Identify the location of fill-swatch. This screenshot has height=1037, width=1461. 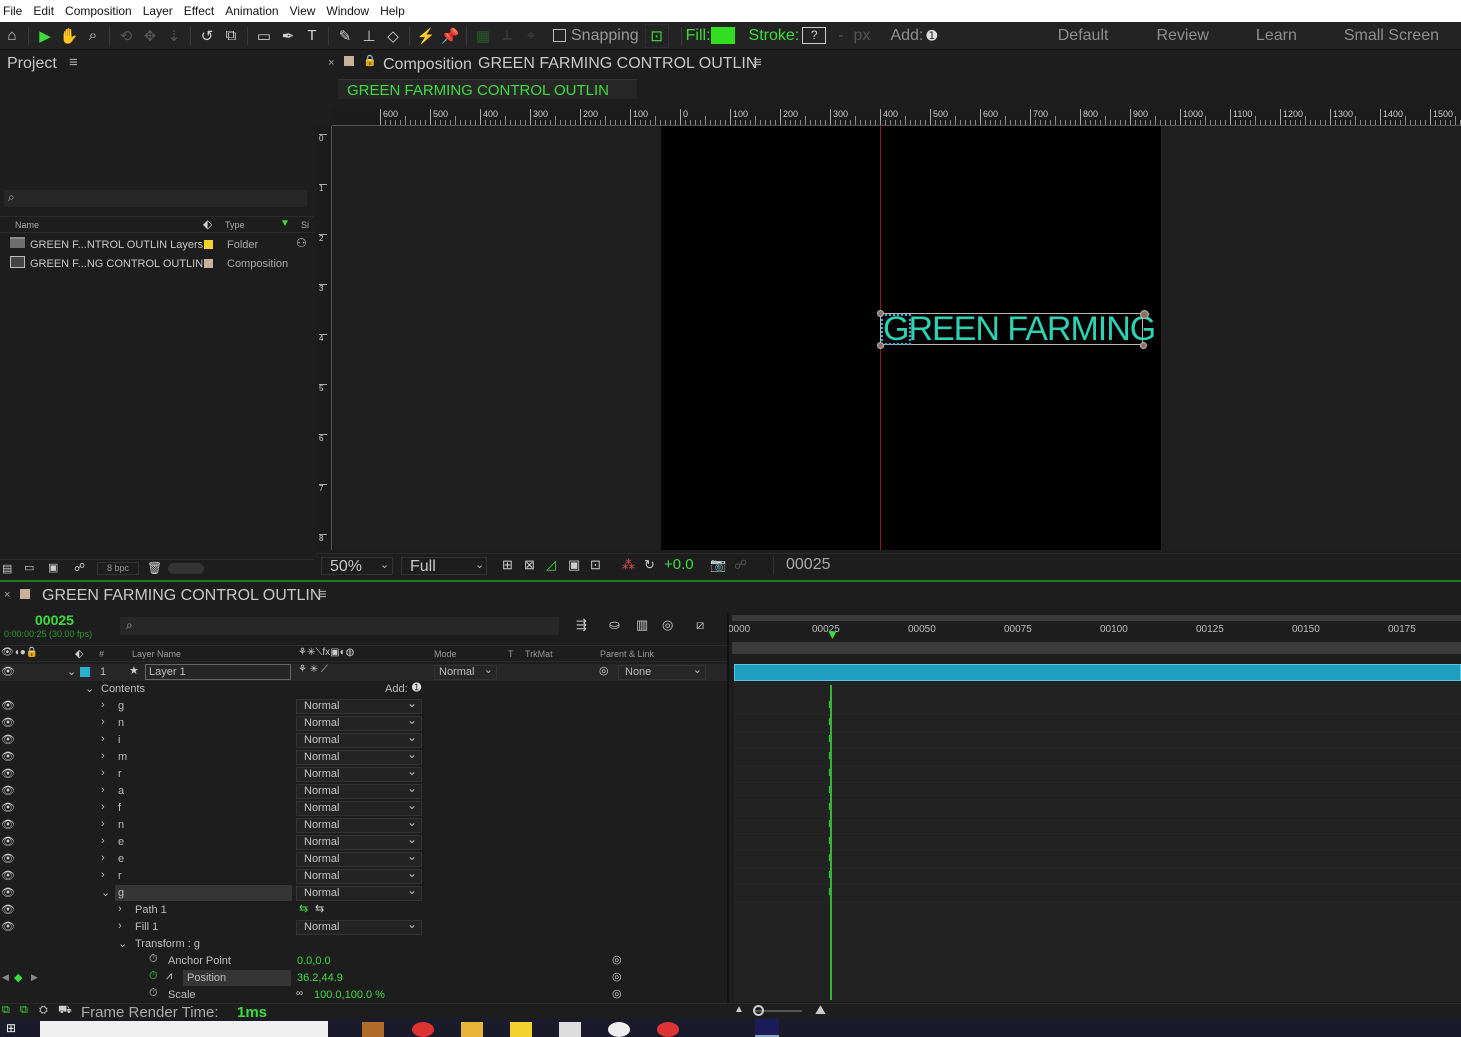
(722, 35).